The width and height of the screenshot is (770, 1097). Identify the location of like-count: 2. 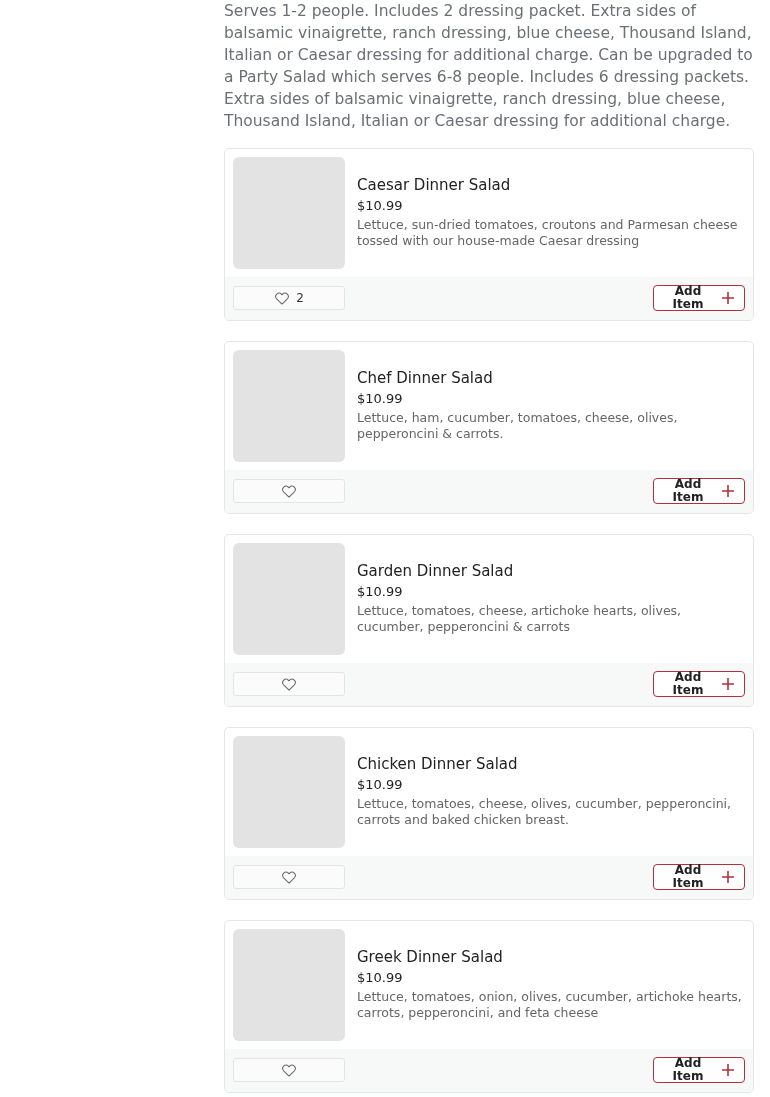
(300, 298).